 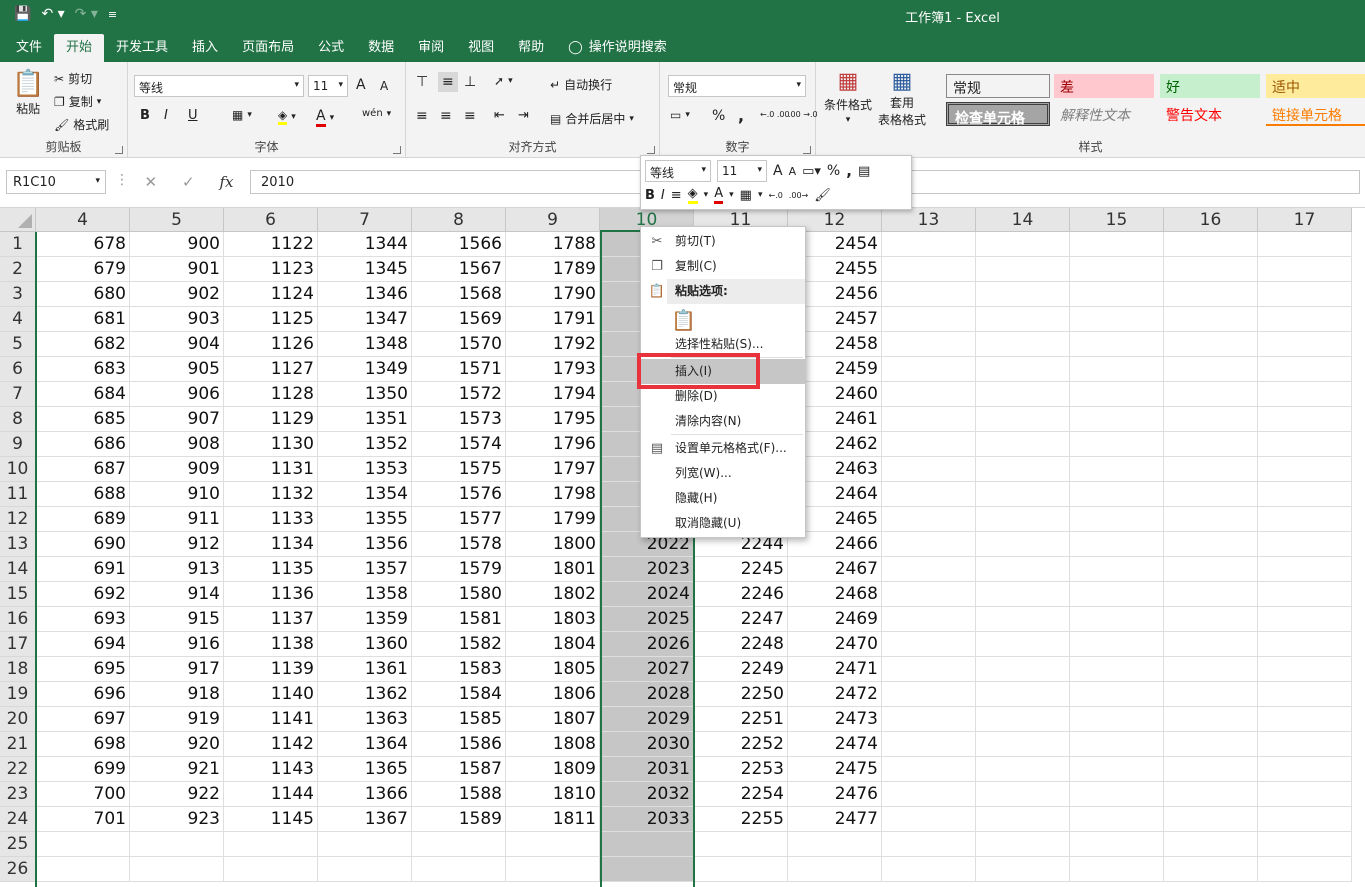 What do you see at coordinates (531, 48) in the screenshot?
I see `tab-help: 帮助` at bounding box center [531, 48].